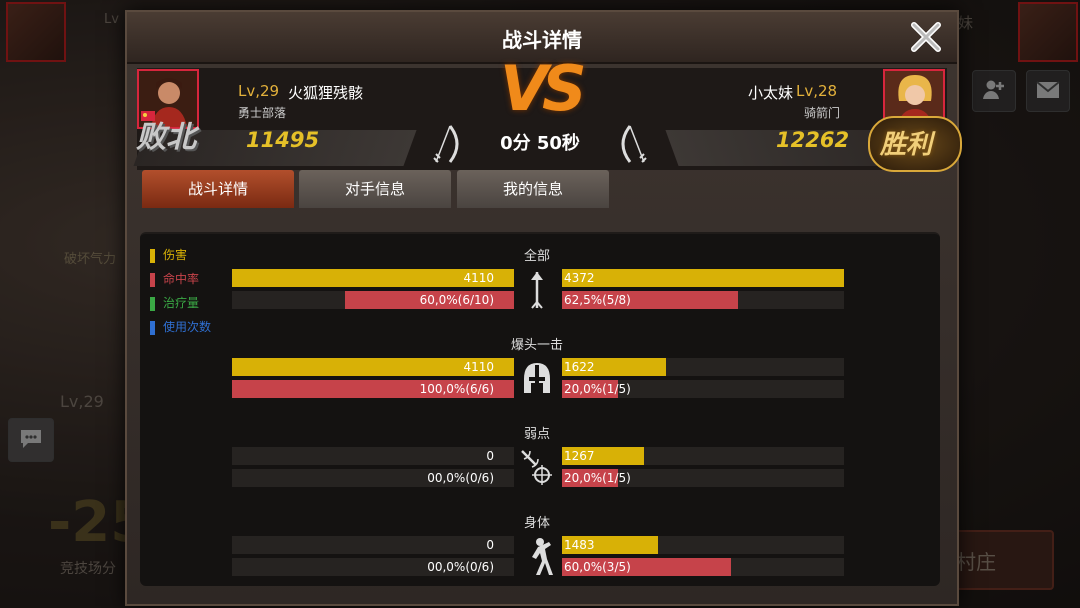 The width and height of the screenshot is (1080, 608). Describe the element at coordinates (703, 545) in the screenshot. I see `right-damage-track: 1483` at that location.